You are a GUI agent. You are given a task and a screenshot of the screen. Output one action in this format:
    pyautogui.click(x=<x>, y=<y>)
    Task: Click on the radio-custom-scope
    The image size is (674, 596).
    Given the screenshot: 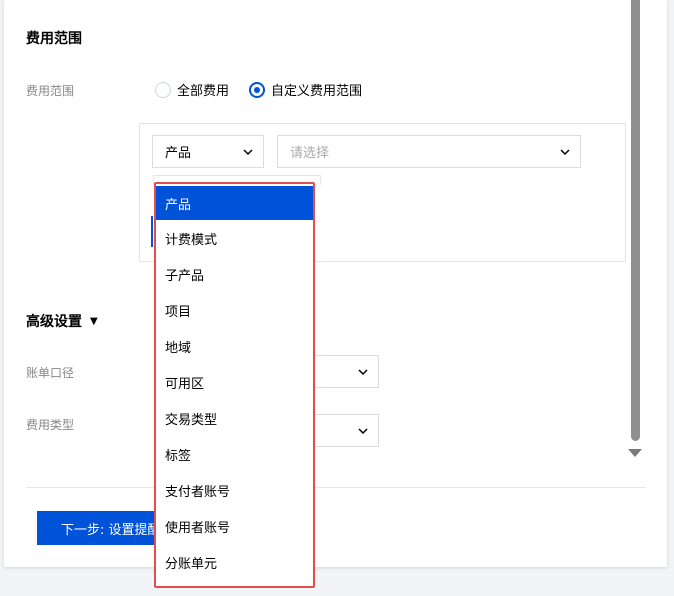 What is the action you would take?
    pyautogui.click(x=257, y=89)
    